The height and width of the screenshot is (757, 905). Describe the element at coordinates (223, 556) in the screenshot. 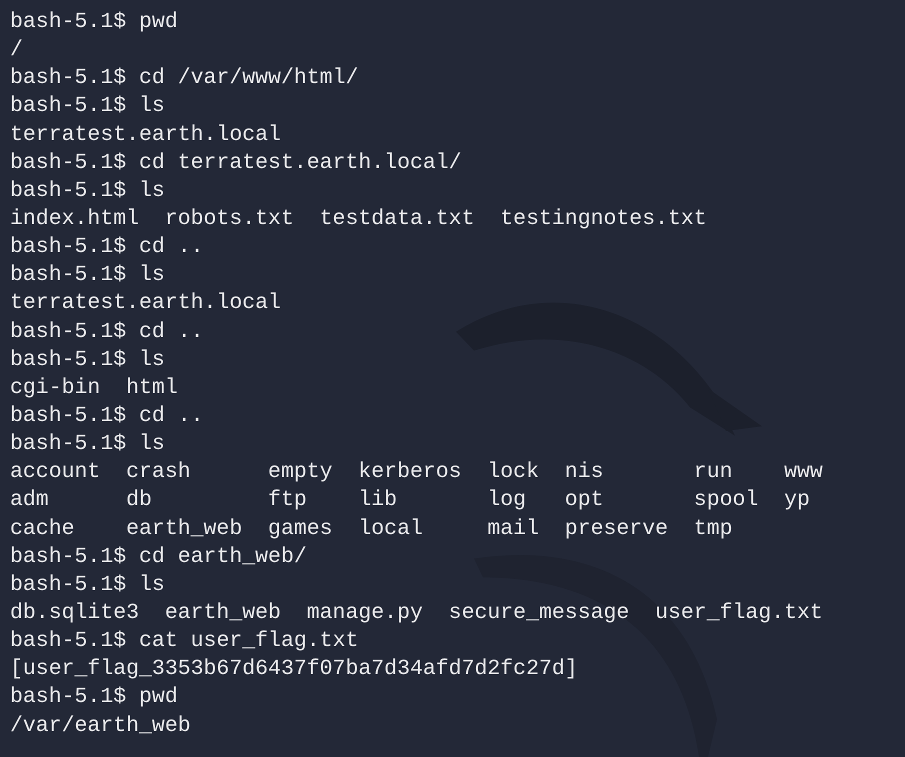

I see `command-text: cd earth_web/` at that location.